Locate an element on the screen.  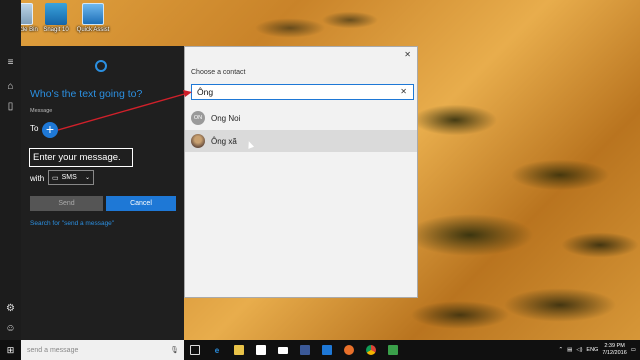
gear-icon: ⚙ is located at coordinates (10, 308).